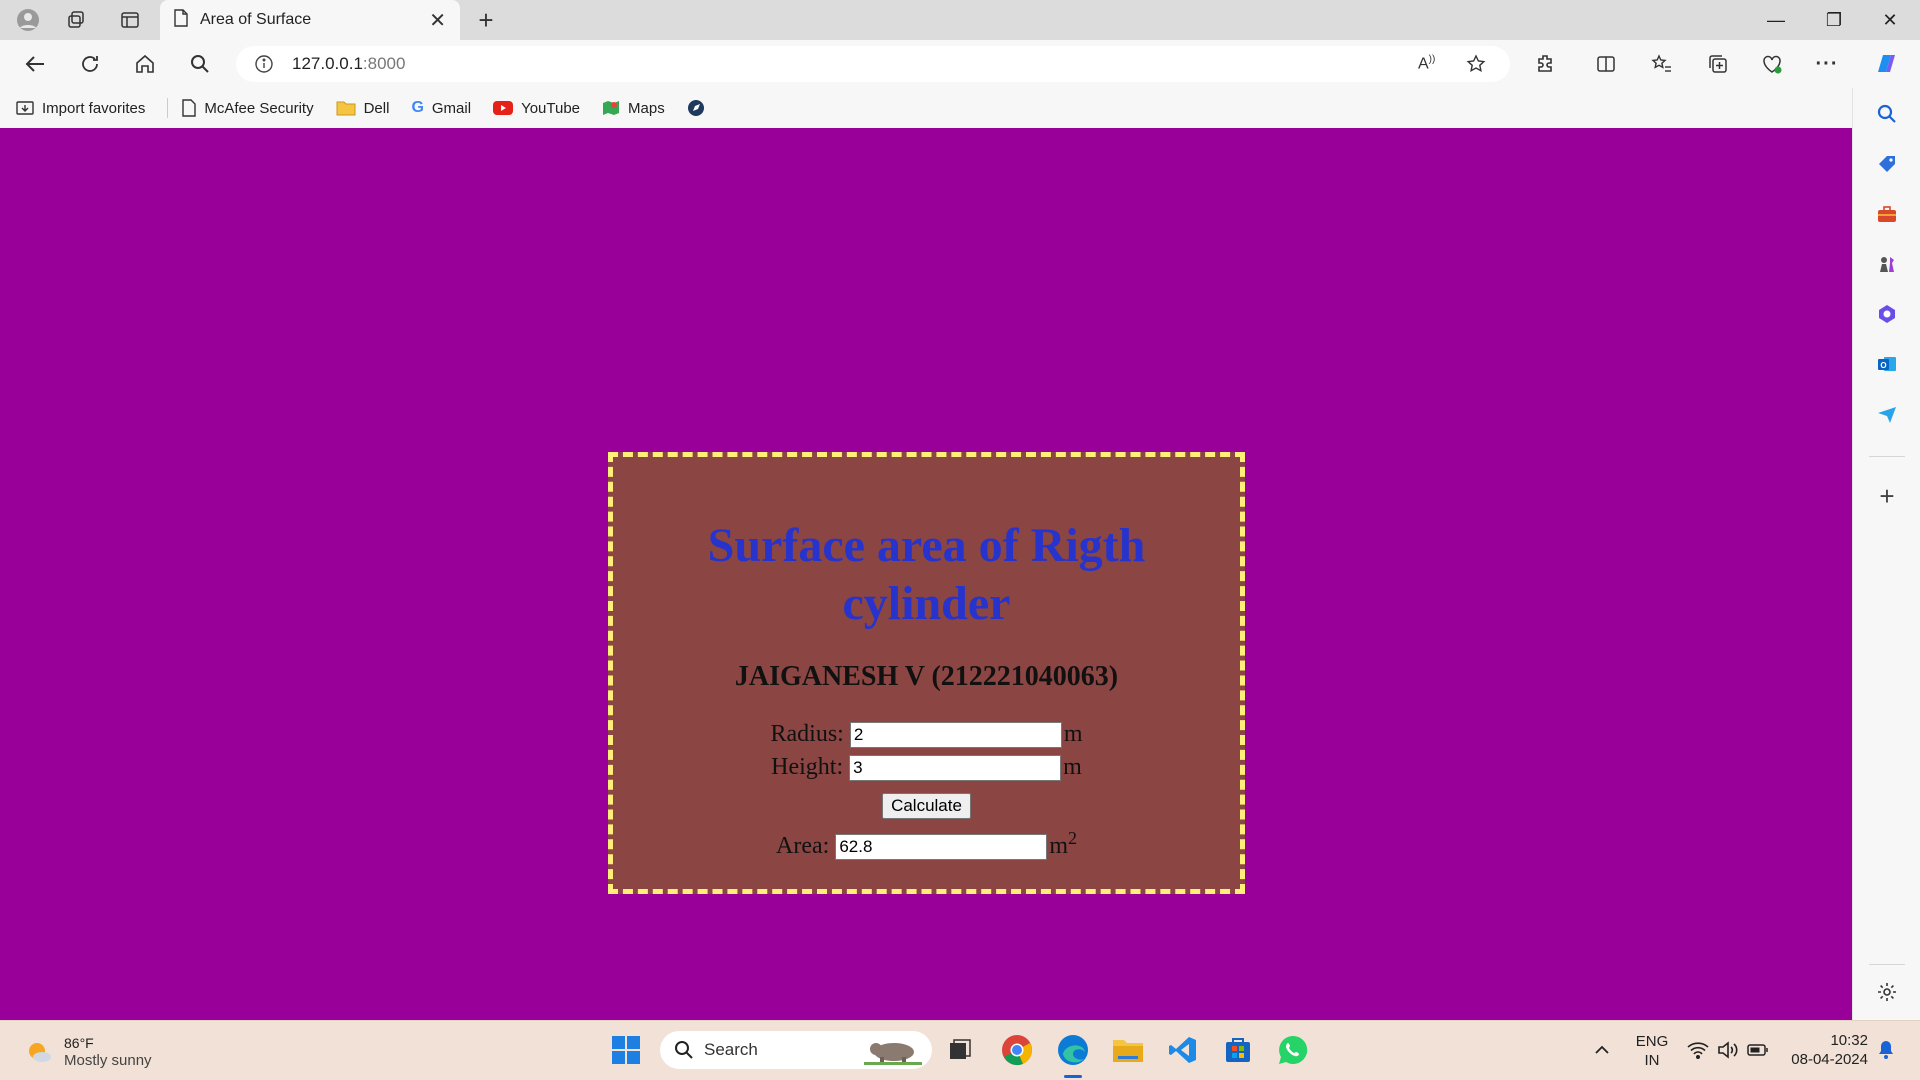 The height and width of the screenshot is (1080, 1920). I want to click on height-unit: m, so click(1072, 767).